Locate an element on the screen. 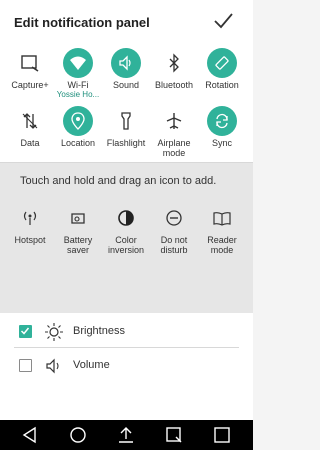  tile-bluetooth: Bluetooth is located at coordinates (174, 69).